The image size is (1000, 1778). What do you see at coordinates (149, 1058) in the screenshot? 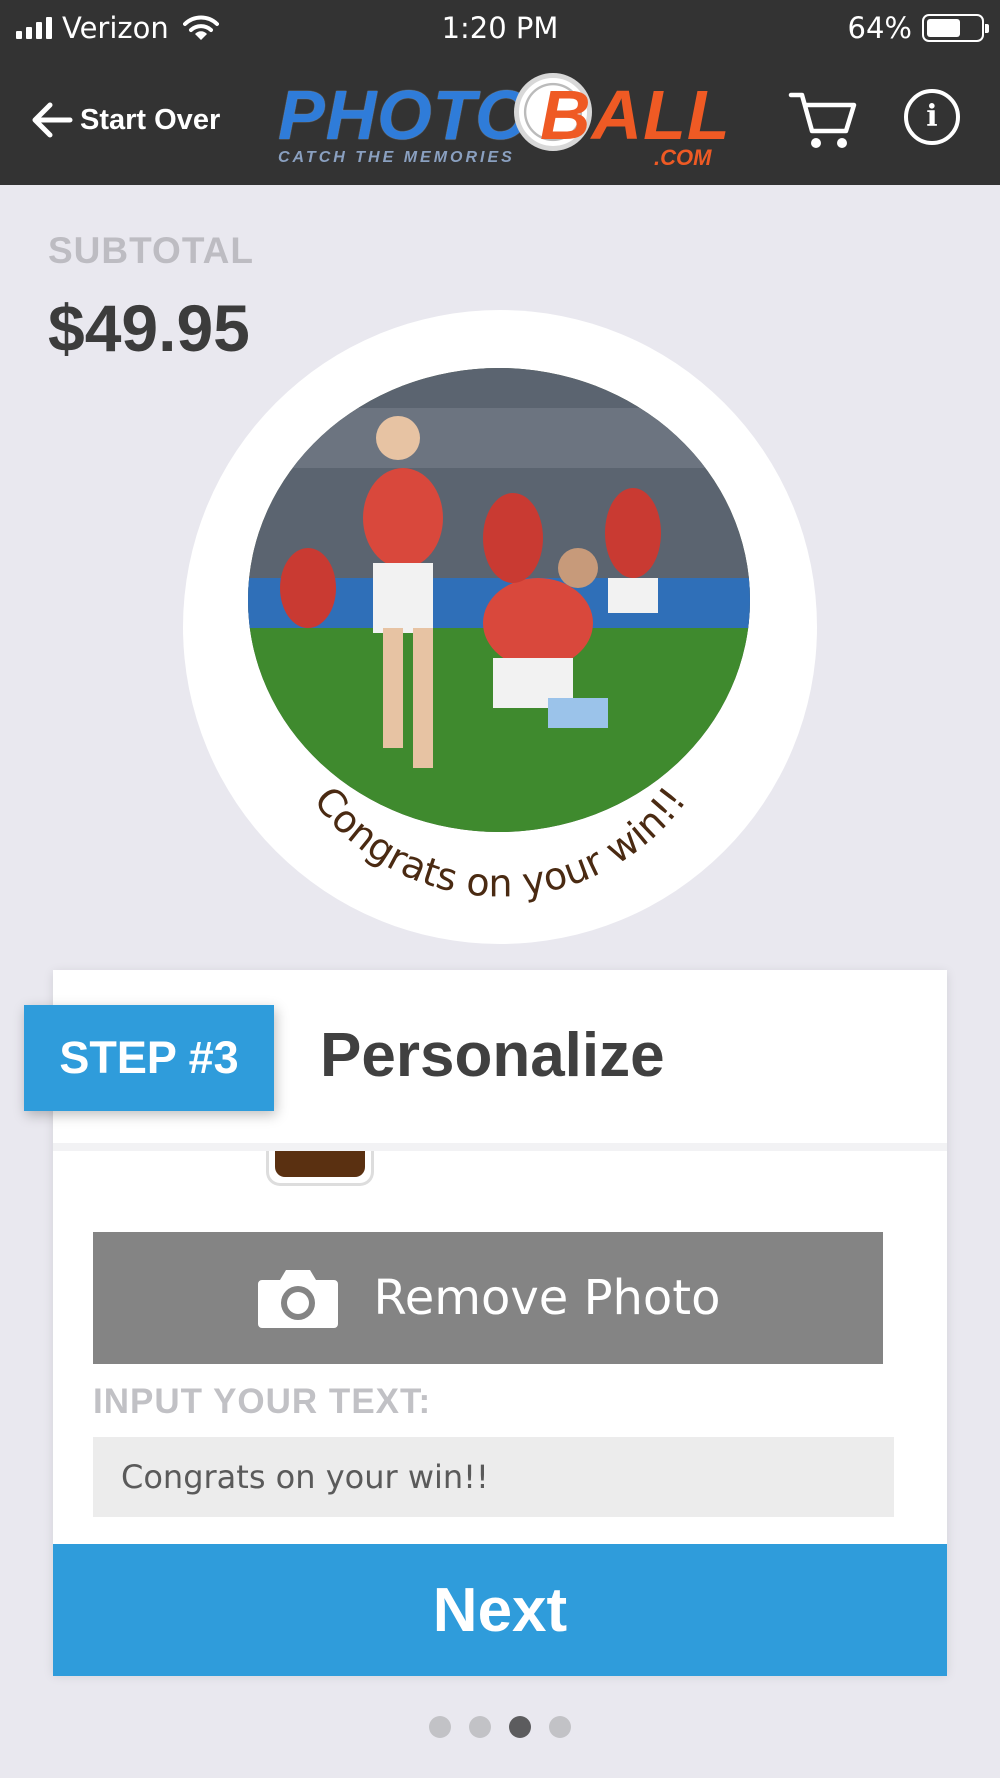
I see `step-badge: STEP #3` at bounding box center [149, 1058].